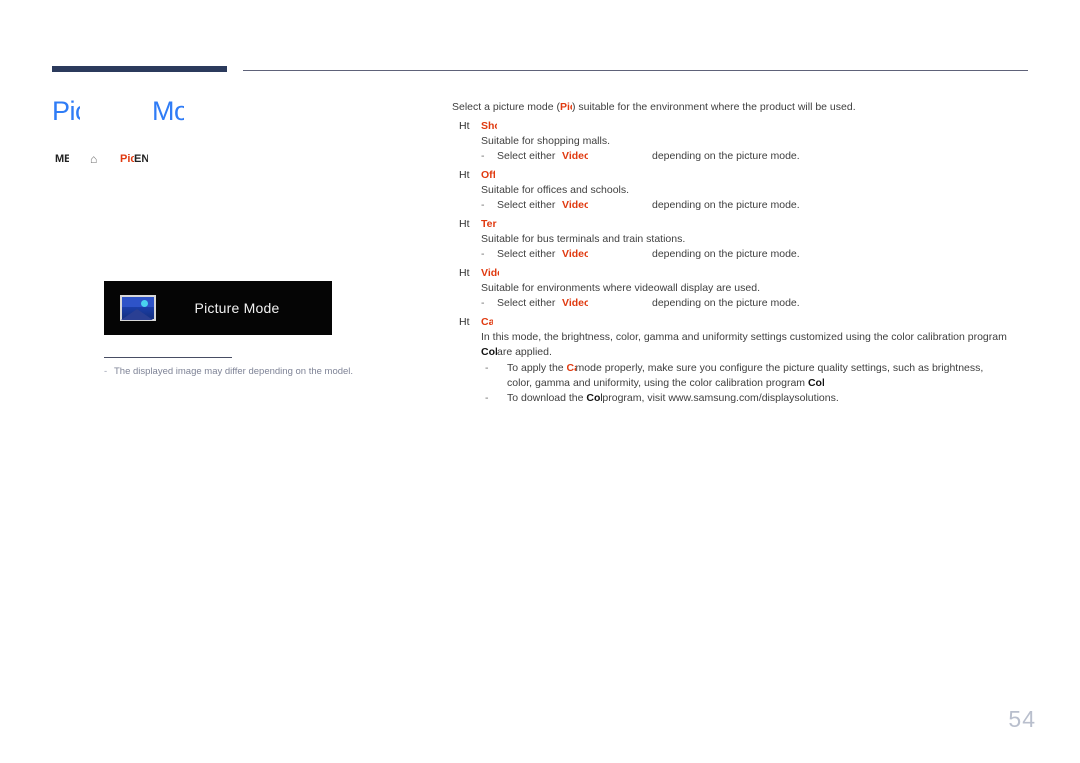 The width and height of the screenshot is (1080, 763). Describe the element at coordinates (742, 273) in the screenshot. I see `mode-header: Ht Video Wall` at that location.